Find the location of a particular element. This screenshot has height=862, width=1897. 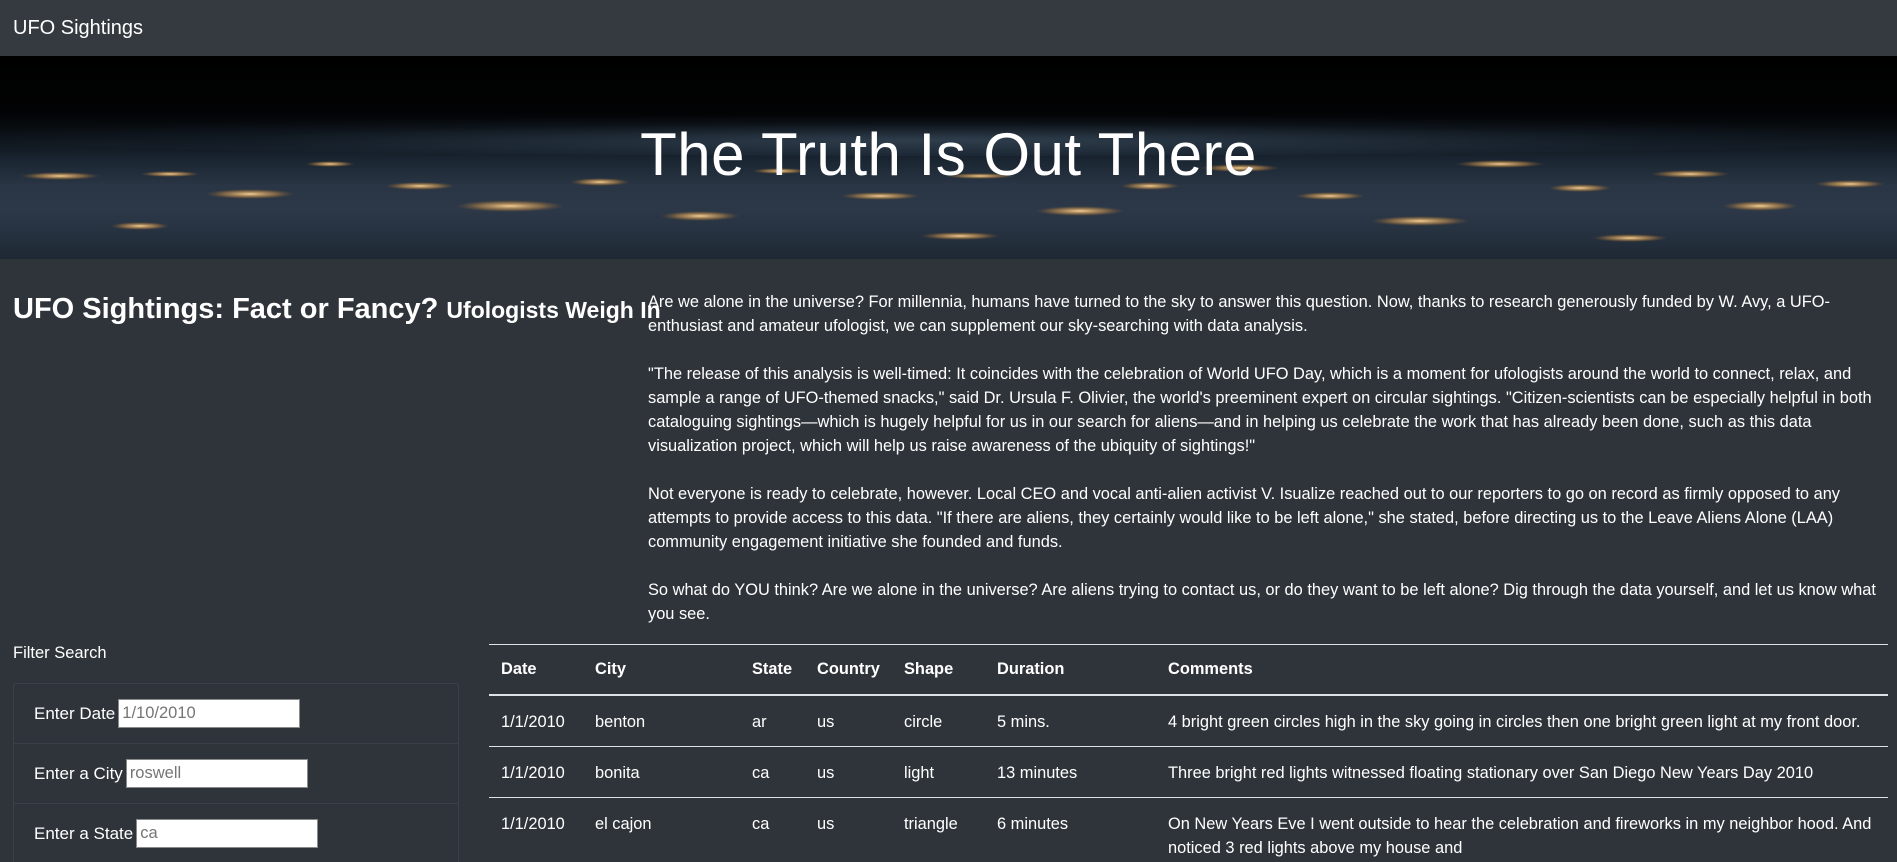

cell-duration: 5 mins. is located at coordinates (1070, 720).